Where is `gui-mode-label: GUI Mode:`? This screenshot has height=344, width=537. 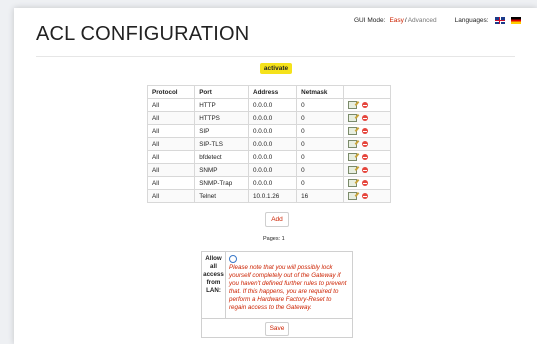 gui-mode-label: GUI Mode: is located at coordinates (370, 20).